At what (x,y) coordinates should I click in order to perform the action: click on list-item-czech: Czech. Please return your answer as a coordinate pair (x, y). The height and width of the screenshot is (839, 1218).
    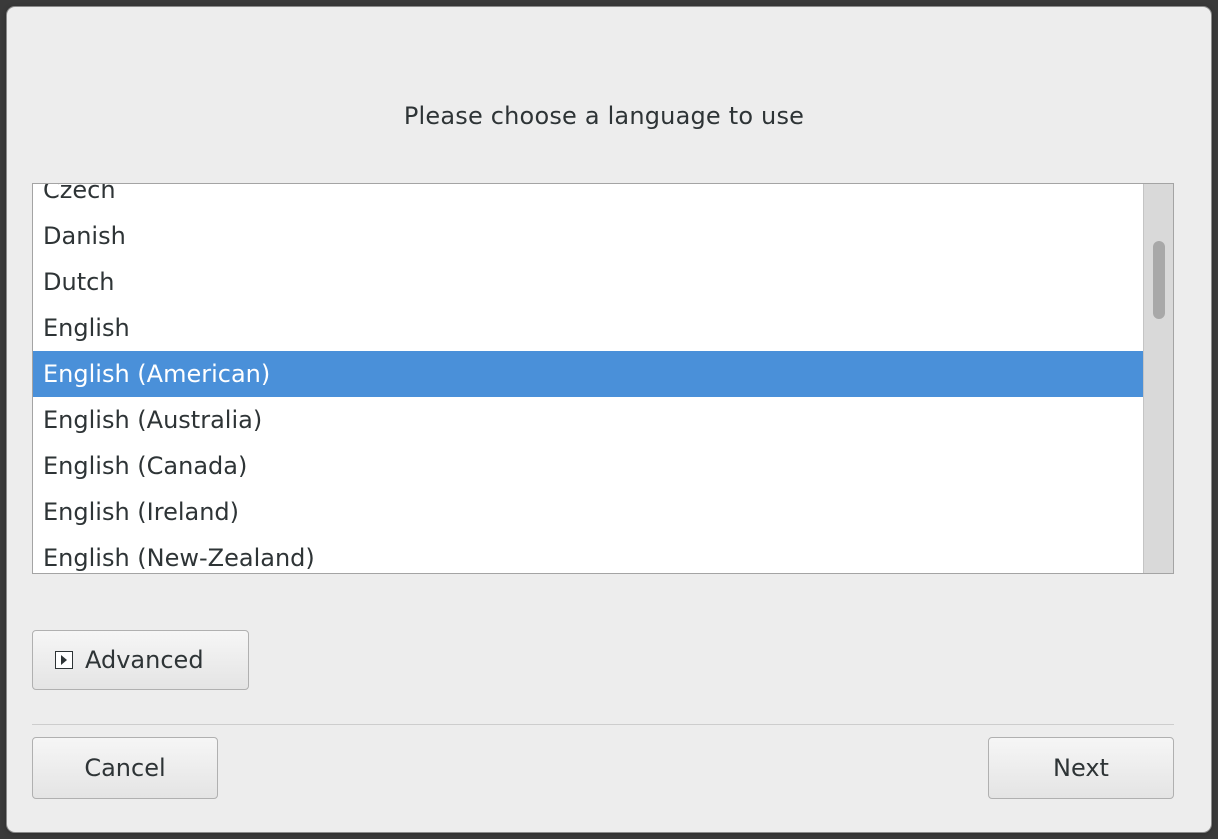
    Looking at the image, I should click on (588, 198).